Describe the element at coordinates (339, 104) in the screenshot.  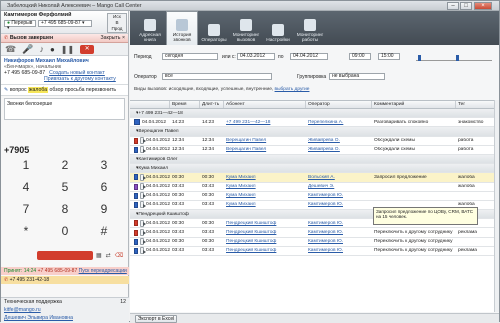
I see `col-operator: Оператор` at that location.